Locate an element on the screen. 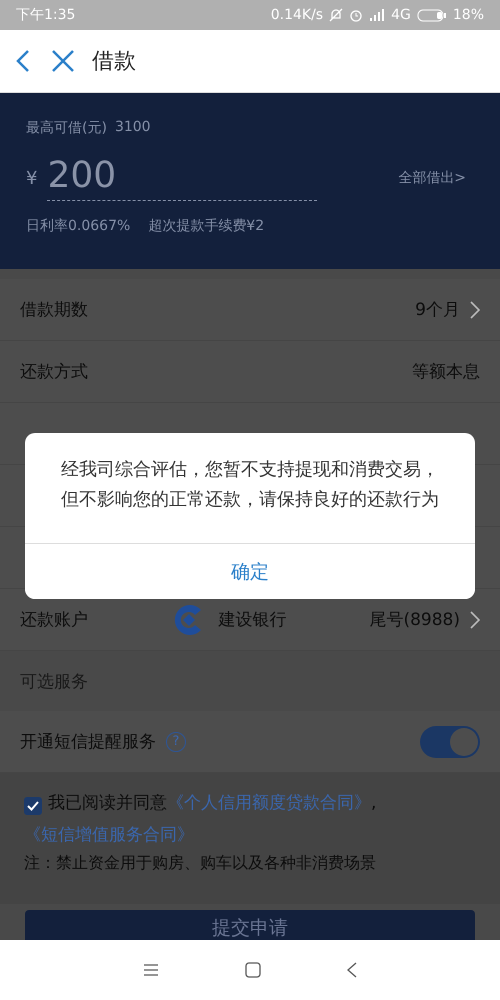 The width and height of the screenshot is (500, 1000). sms-label: 开通短信提醒服务 is located at coordinates (88, 742).